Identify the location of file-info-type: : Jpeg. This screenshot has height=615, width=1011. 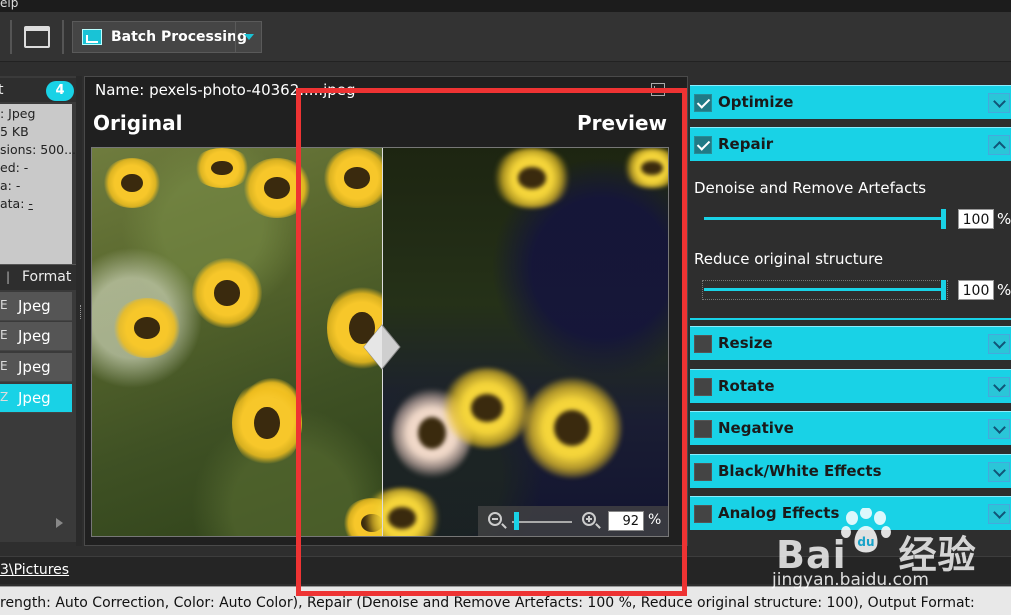
(18, 113).